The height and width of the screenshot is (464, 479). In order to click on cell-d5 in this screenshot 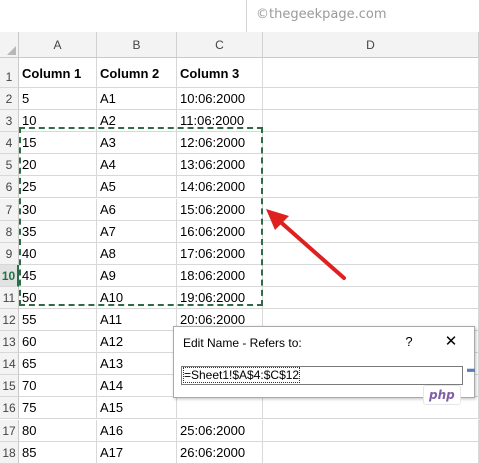, I will do `click(371, 165)`.